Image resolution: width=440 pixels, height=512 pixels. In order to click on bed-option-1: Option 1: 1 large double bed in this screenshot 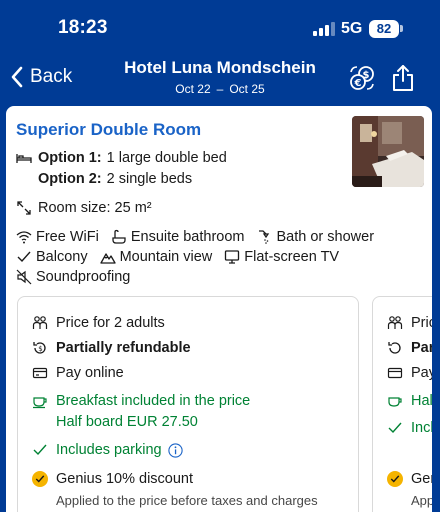, I will do `click(121, 158)`.